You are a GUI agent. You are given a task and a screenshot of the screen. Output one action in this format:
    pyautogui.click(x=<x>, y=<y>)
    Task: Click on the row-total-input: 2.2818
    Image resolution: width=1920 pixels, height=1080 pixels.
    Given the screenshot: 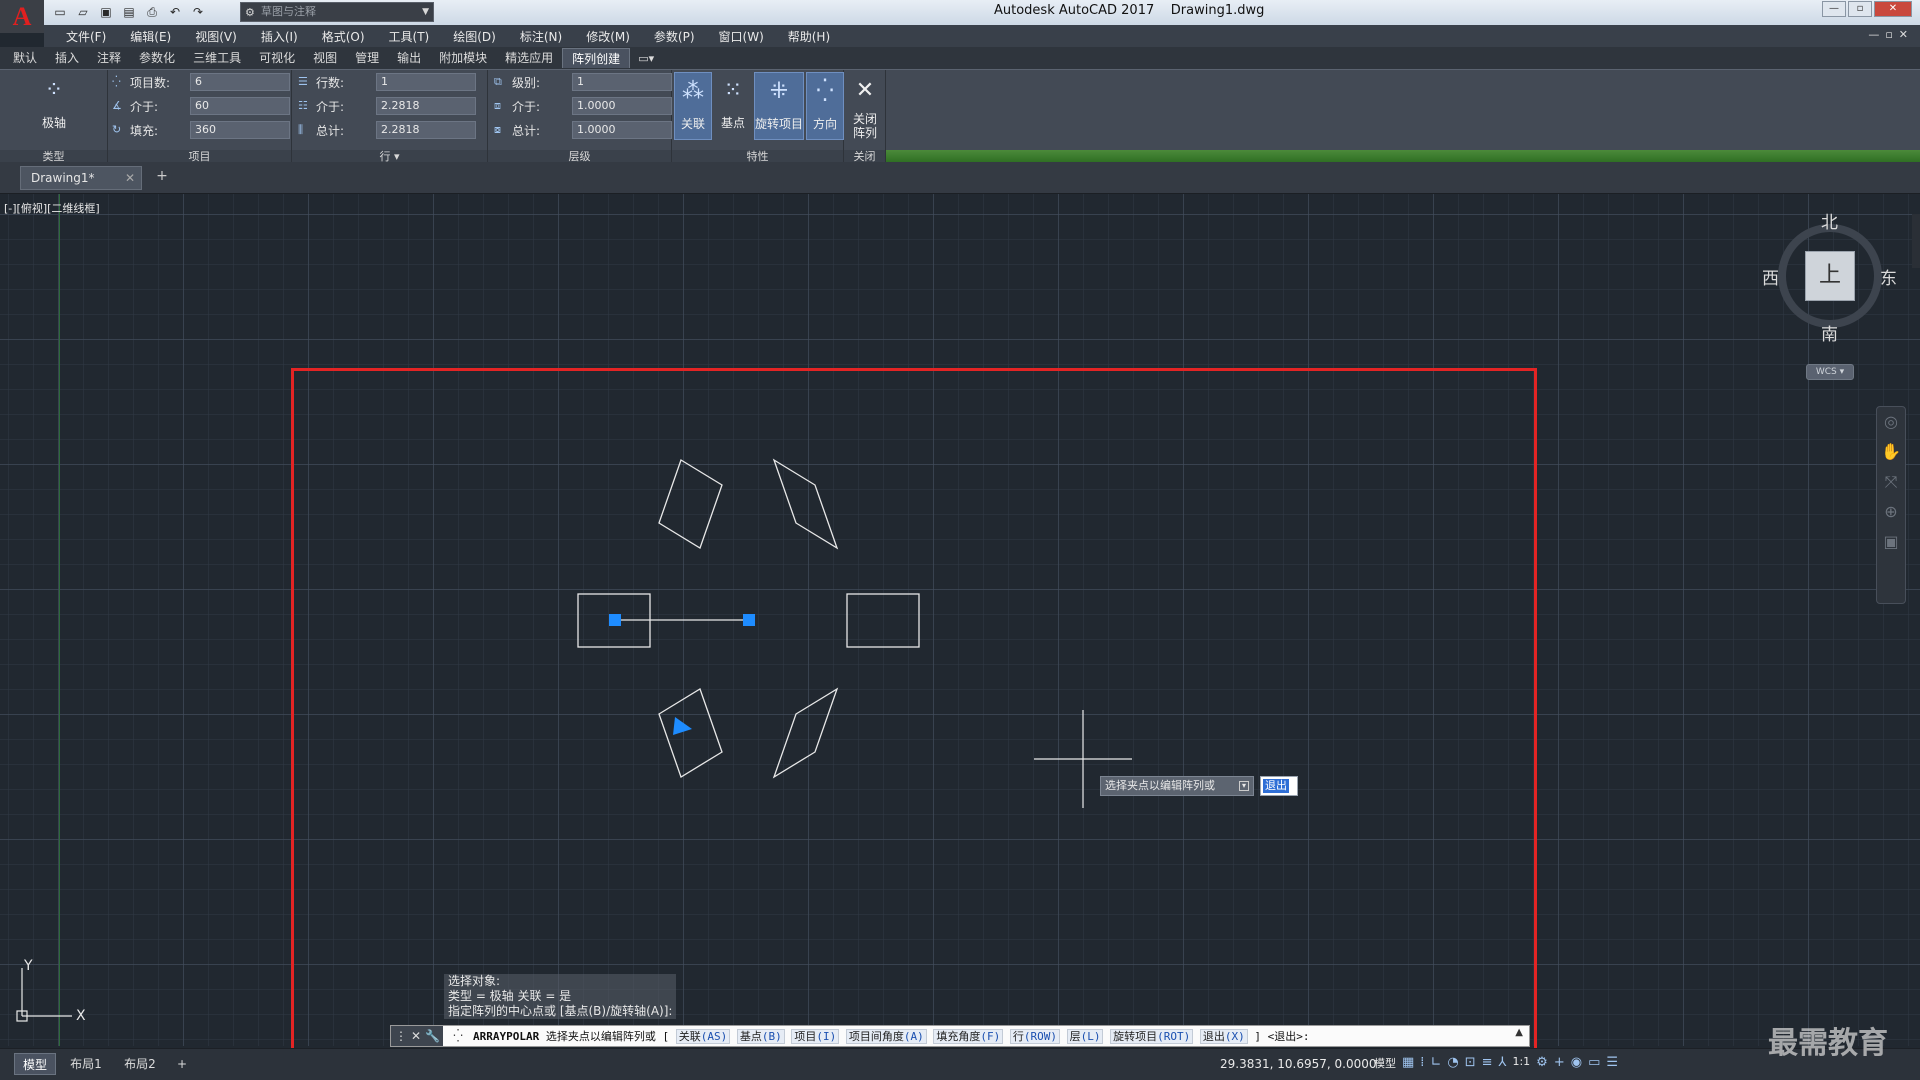 What is the action you would take?
    pyautogui.click(x=426, y=130)
    